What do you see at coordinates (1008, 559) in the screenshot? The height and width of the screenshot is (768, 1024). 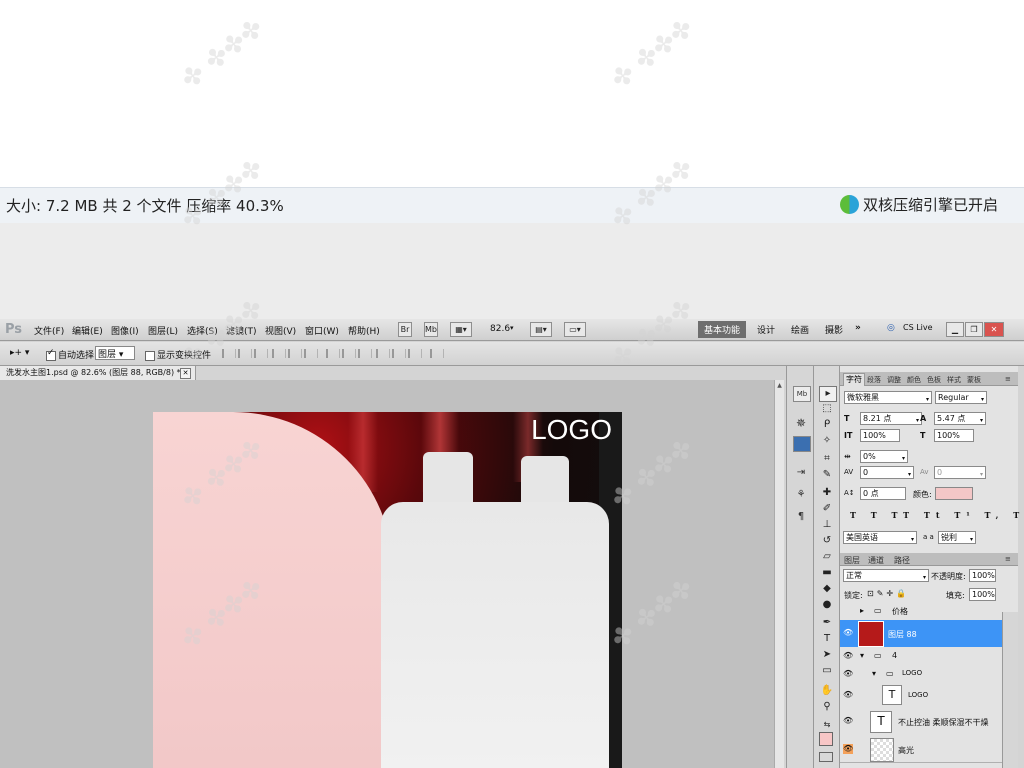 I see `layers-panel-menu-icon: ≡` at bounding box center [1008, 559].